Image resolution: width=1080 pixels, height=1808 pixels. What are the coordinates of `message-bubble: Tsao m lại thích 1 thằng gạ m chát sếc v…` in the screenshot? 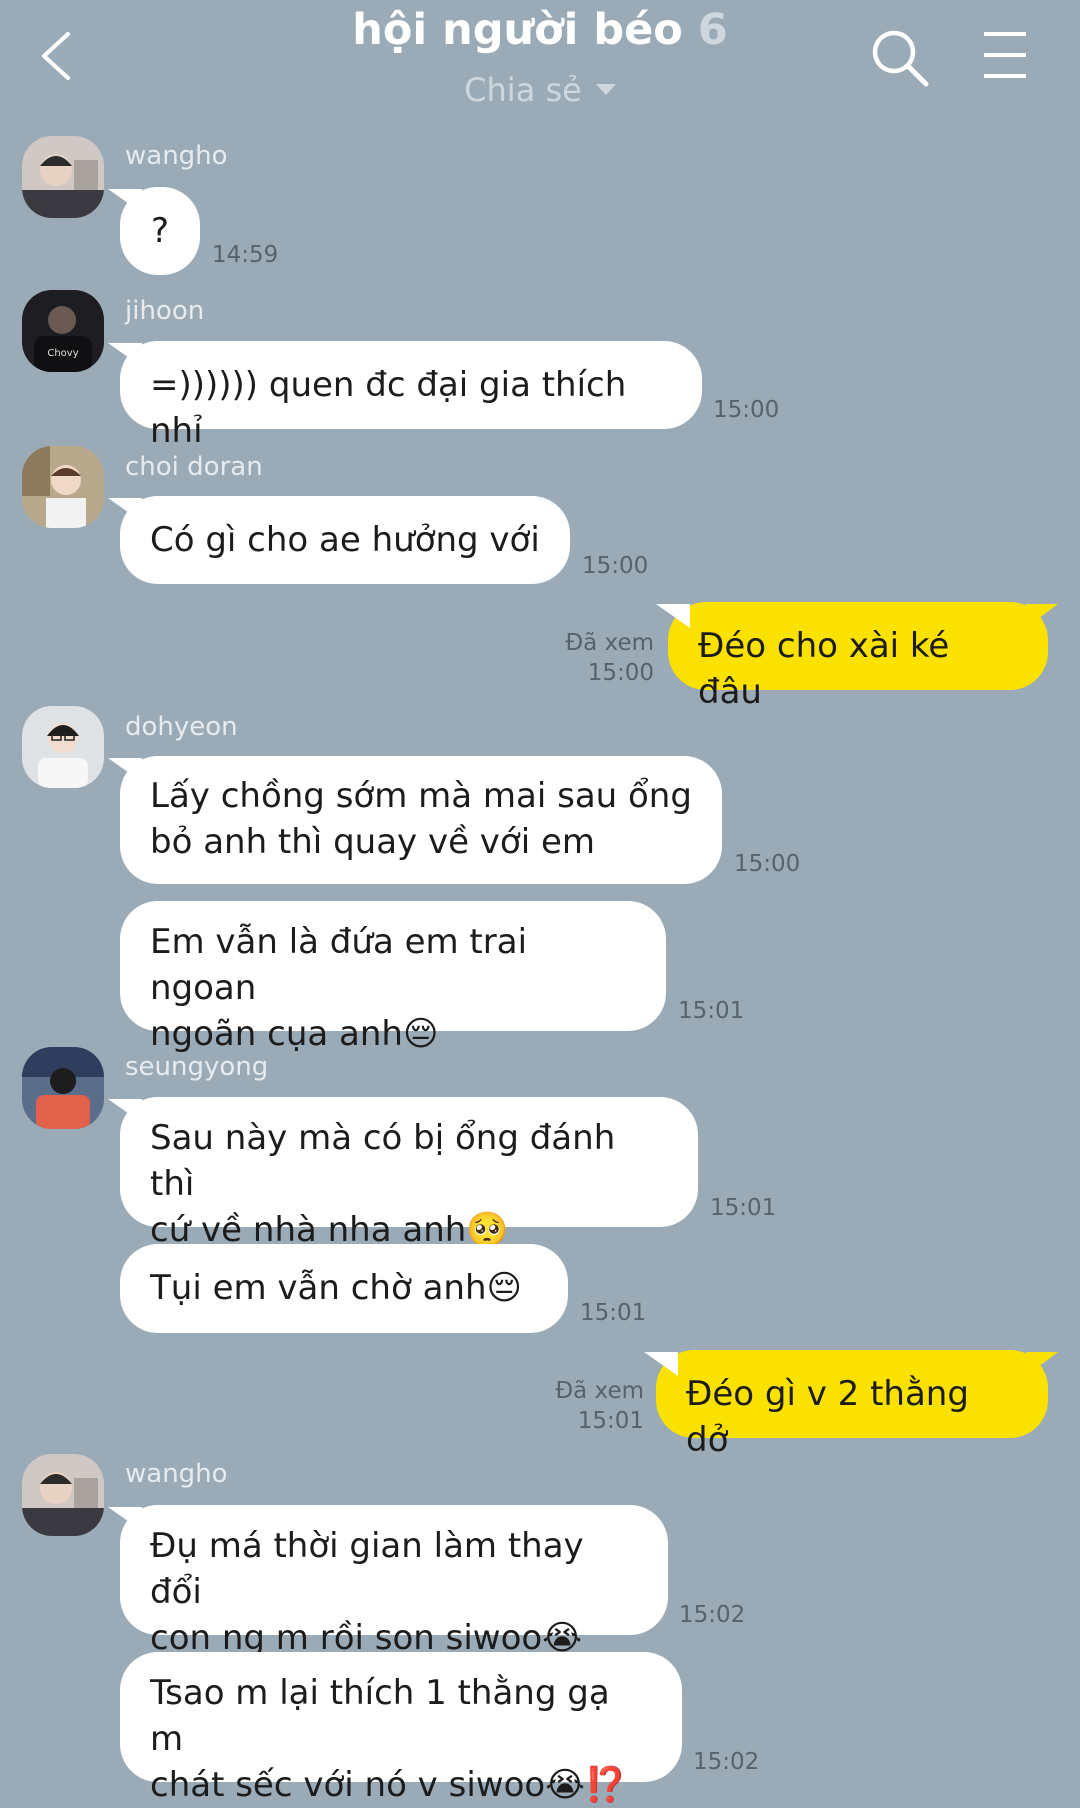 It's located at (401, 1728).